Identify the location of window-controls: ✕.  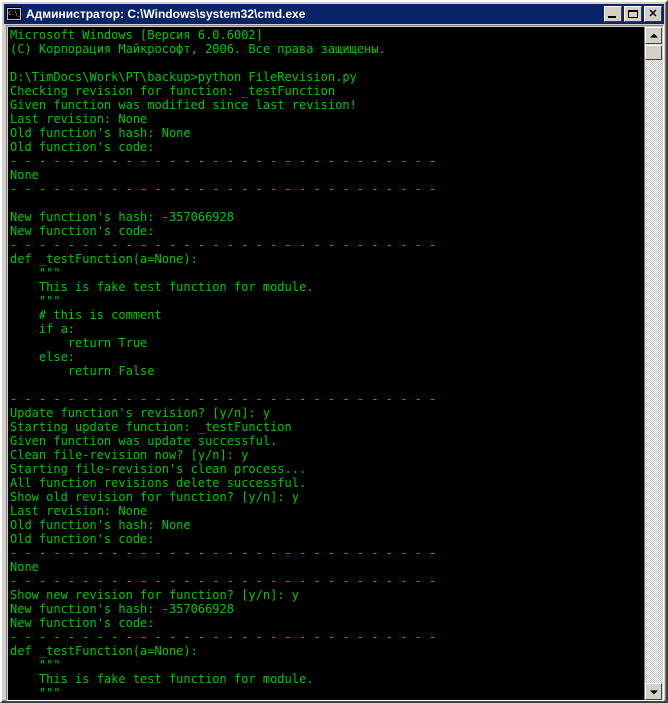
(633, 14).